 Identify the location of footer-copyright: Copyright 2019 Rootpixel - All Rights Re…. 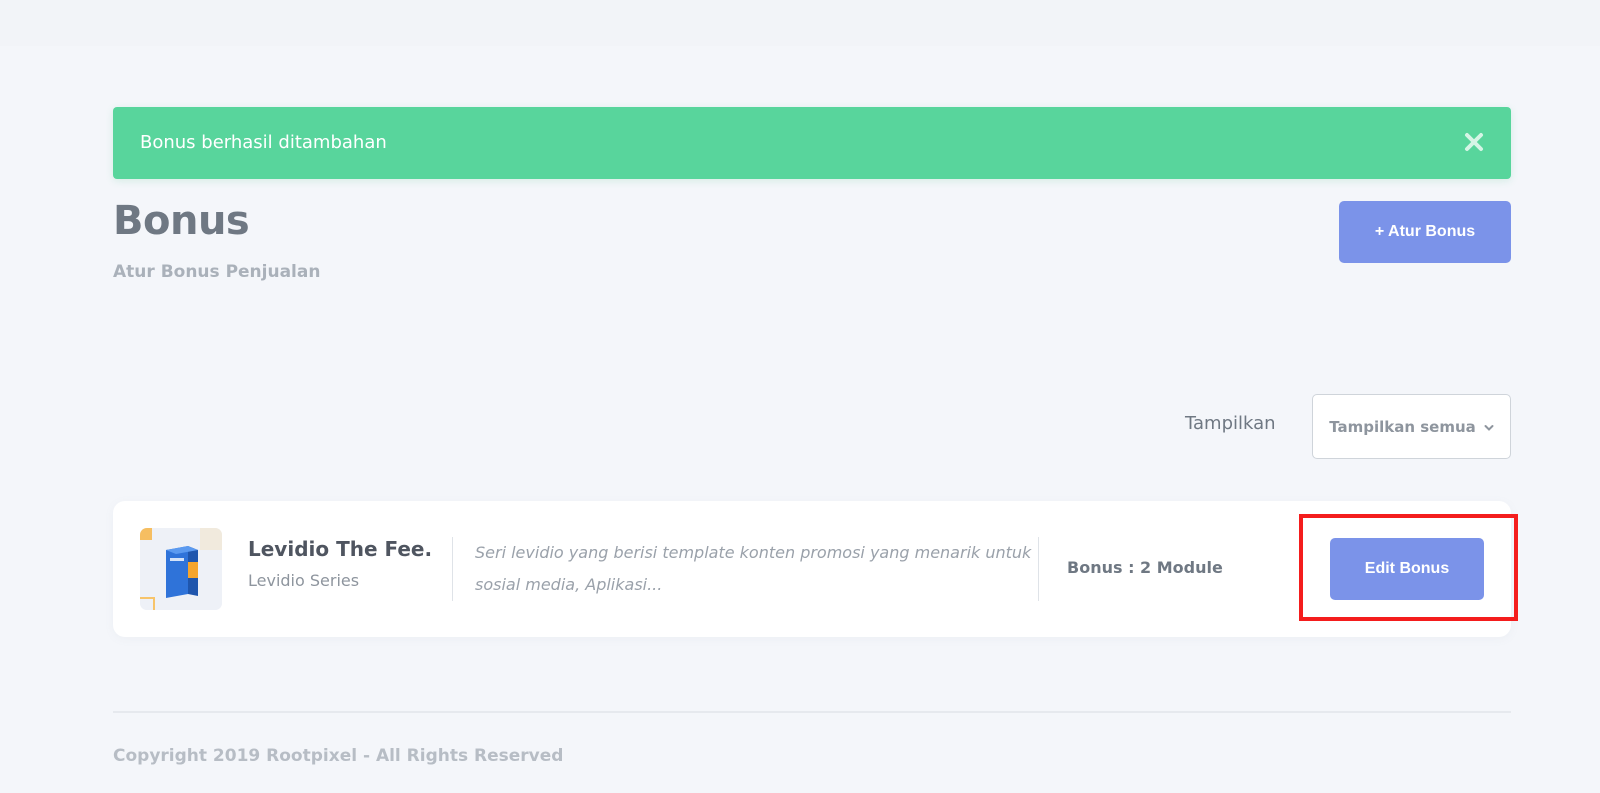
(338, 756).